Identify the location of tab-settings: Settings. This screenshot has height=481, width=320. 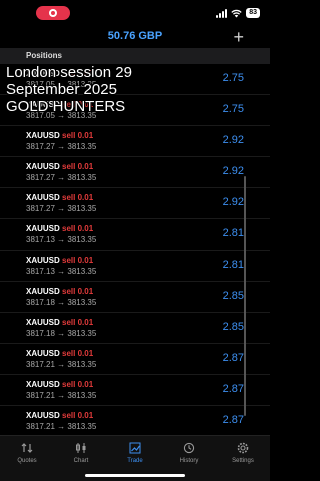
(243, 458).